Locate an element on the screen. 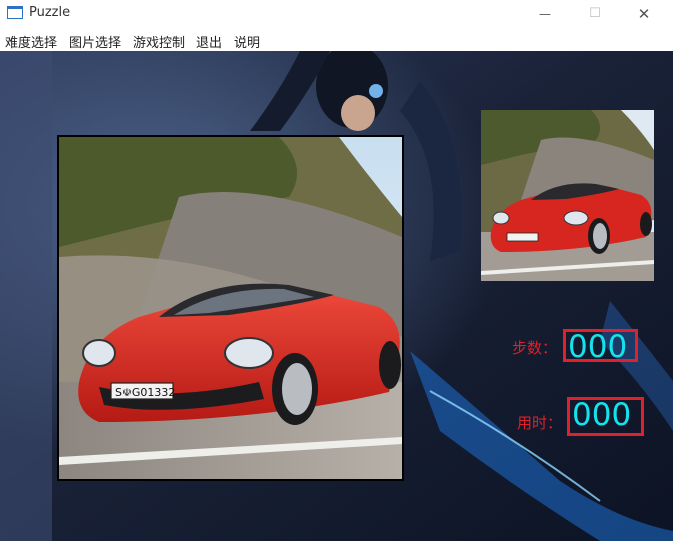 Image resolution: width=673 pixels, height=541 pixels. time-value: 000 is located at coordinates (602, 415).